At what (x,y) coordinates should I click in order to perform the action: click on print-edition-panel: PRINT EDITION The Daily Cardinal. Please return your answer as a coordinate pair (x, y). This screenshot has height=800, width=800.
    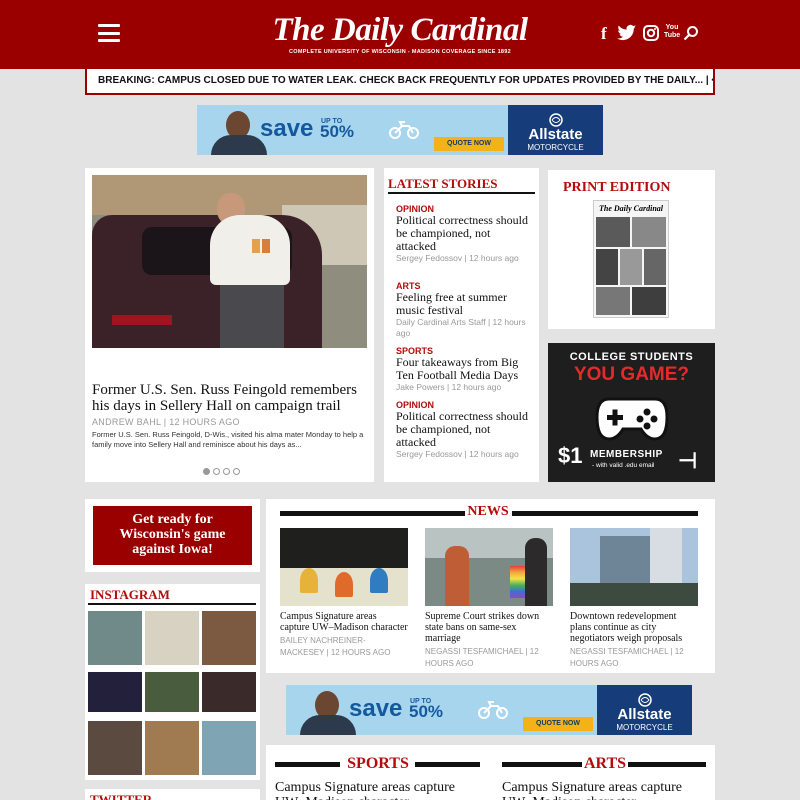
    Looking at the image, I should click on (631, 249).